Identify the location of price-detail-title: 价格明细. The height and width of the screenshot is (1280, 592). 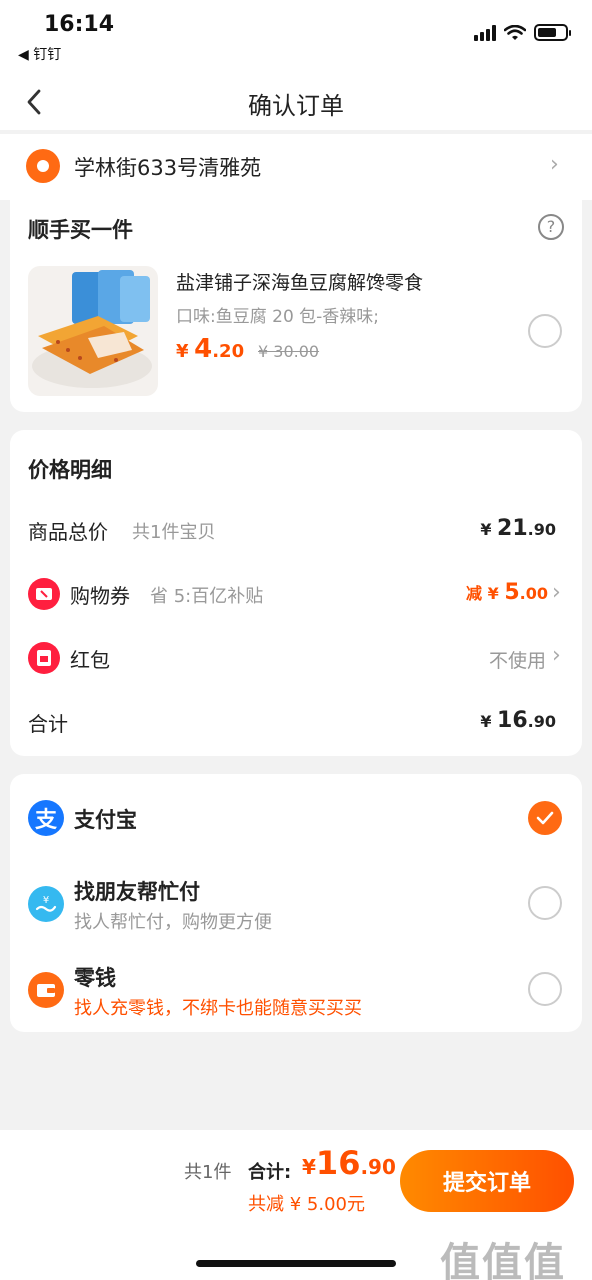
(70, 470).